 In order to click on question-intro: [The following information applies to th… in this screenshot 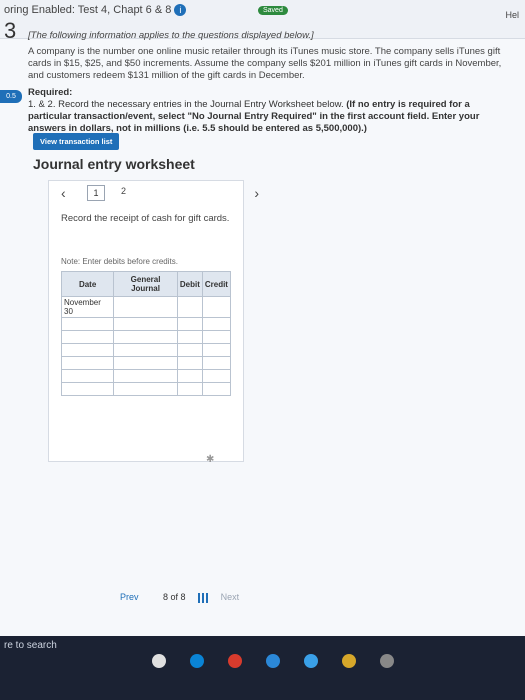, I will do `click(268, 56)`.